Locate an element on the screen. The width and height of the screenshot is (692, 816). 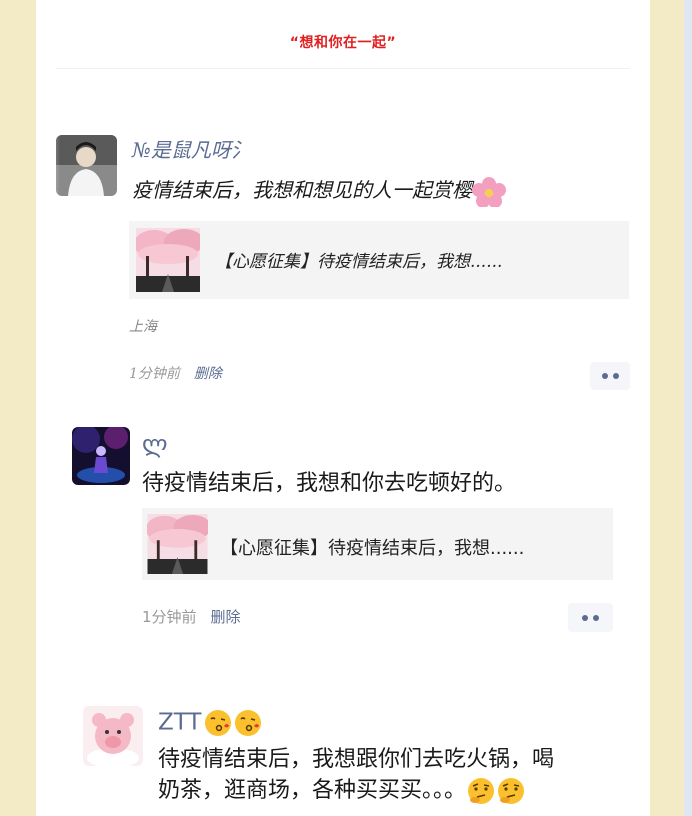
post-text: 疫情结束后，我想和想见的人一起赏樱 is located at coordinates (319, 190).